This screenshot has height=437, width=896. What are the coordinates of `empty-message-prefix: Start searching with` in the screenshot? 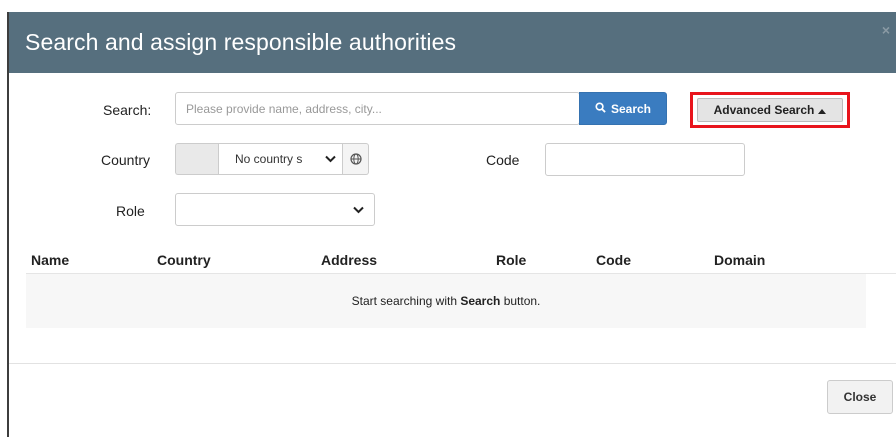 It's located at (406, 301).